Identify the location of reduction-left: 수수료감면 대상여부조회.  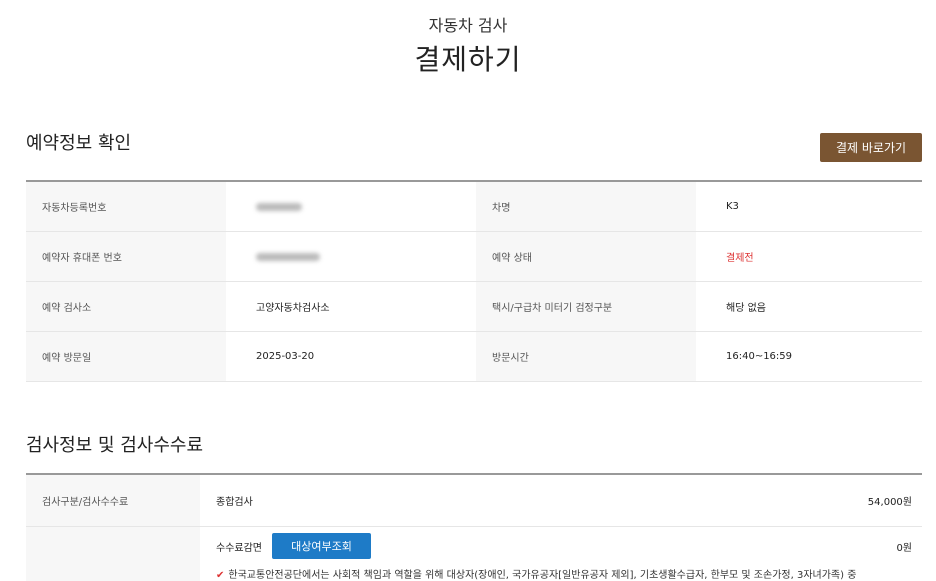
(293, 546).